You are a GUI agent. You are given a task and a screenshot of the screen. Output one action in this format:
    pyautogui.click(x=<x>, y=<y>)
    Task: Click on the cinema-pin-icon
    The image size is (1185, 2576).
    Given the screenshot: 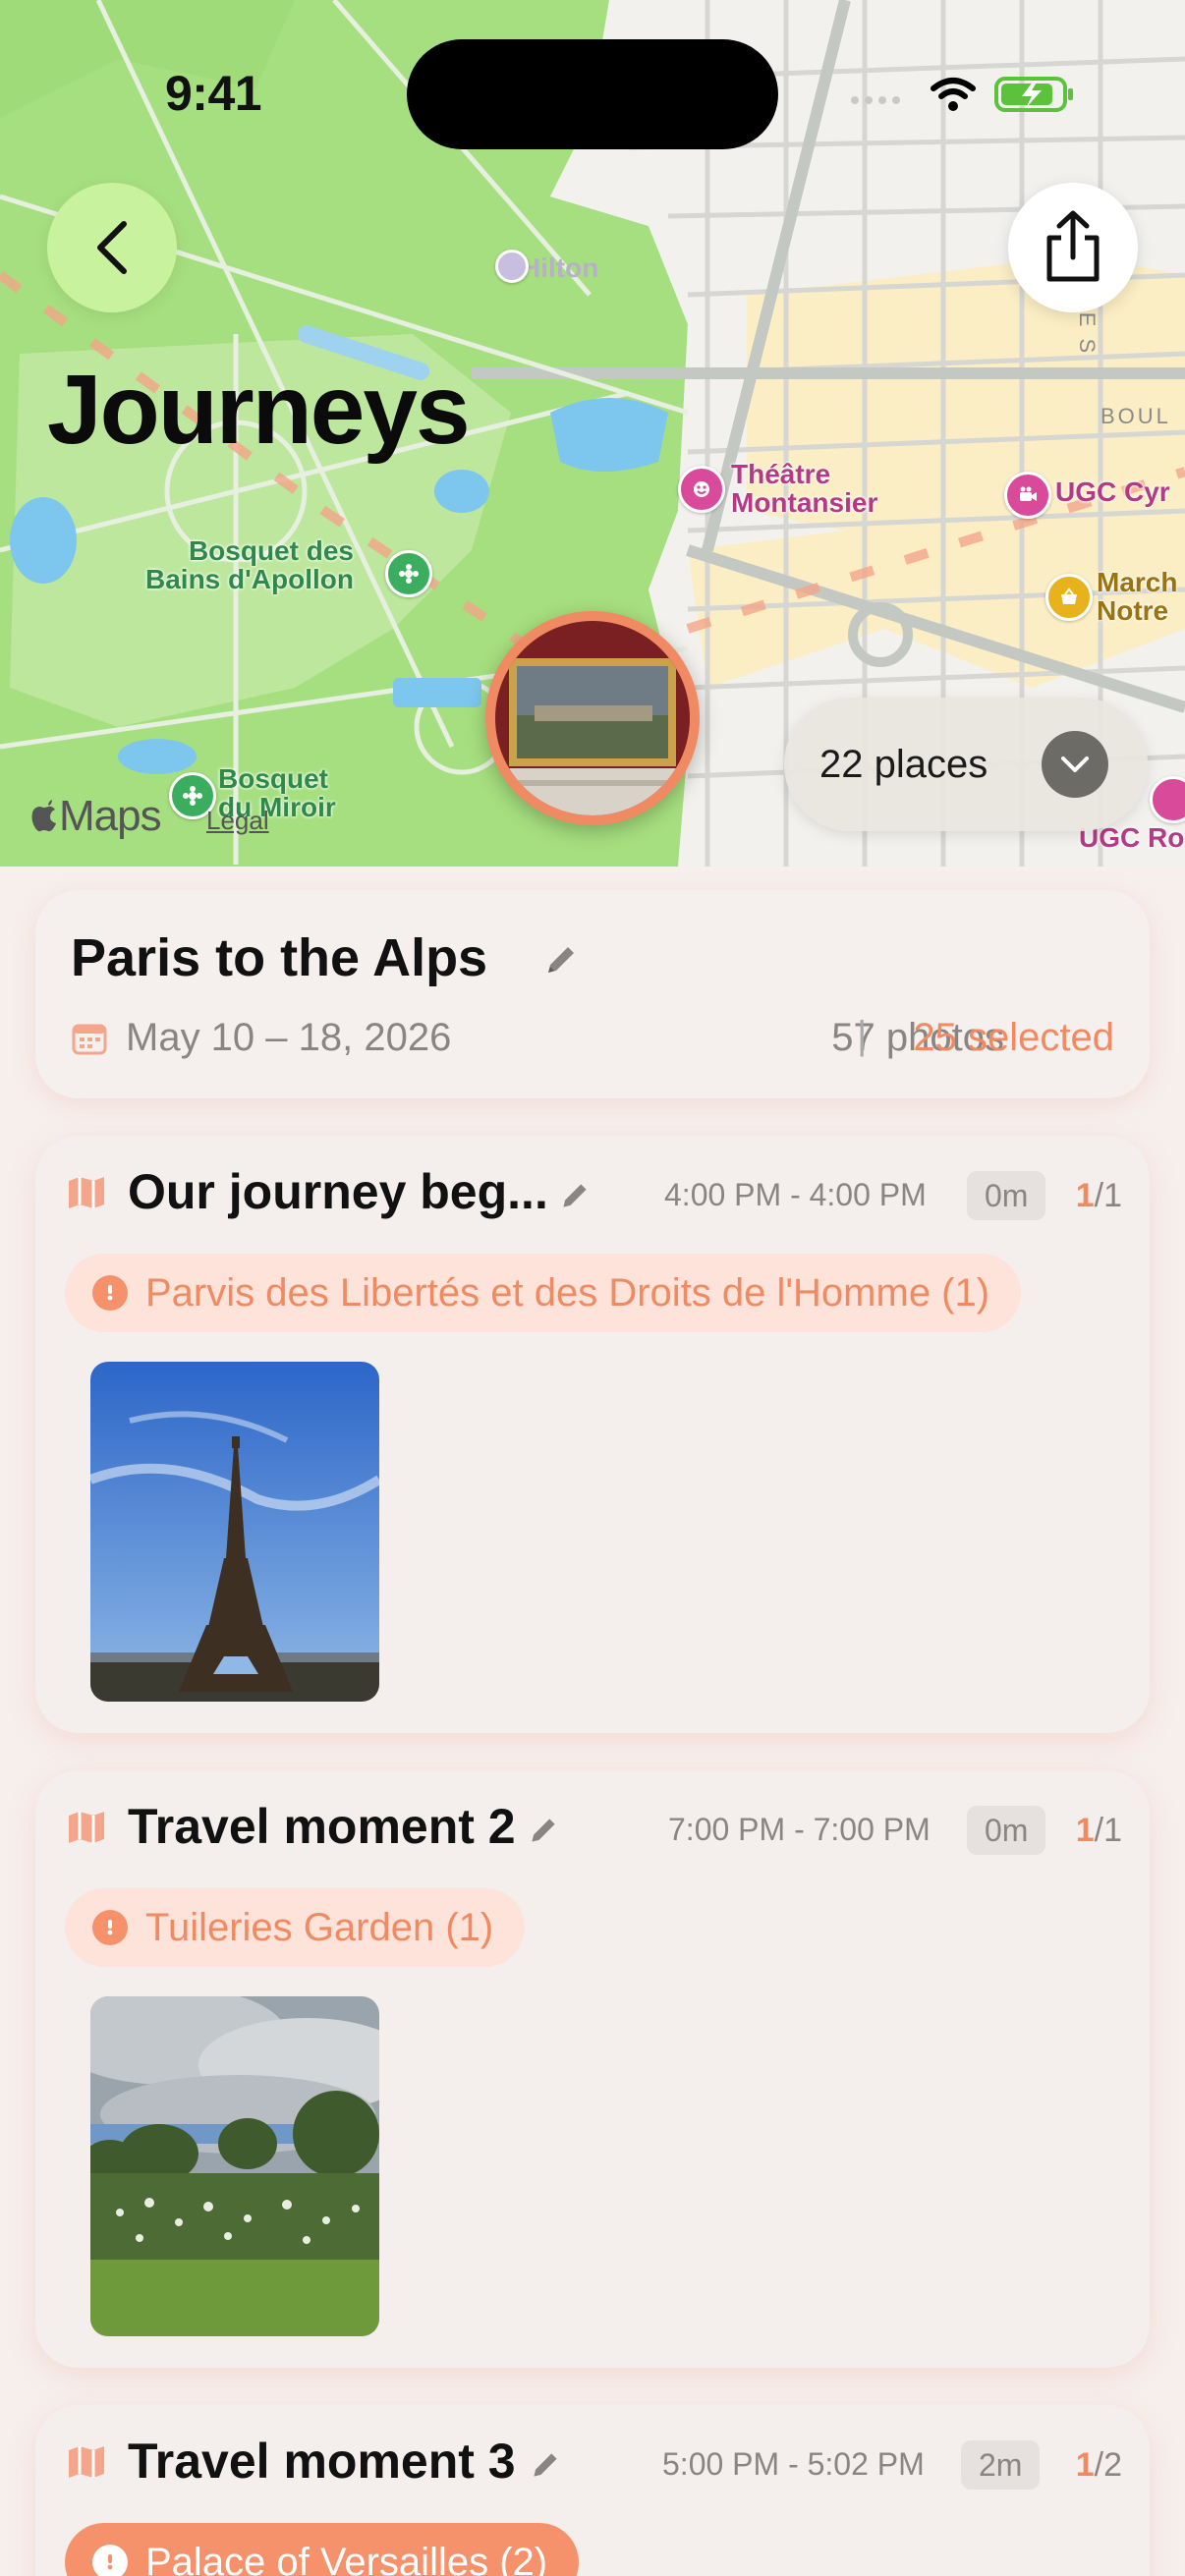 What is the action you would take?
    pyautogui.click(x=1027, y=495)
    